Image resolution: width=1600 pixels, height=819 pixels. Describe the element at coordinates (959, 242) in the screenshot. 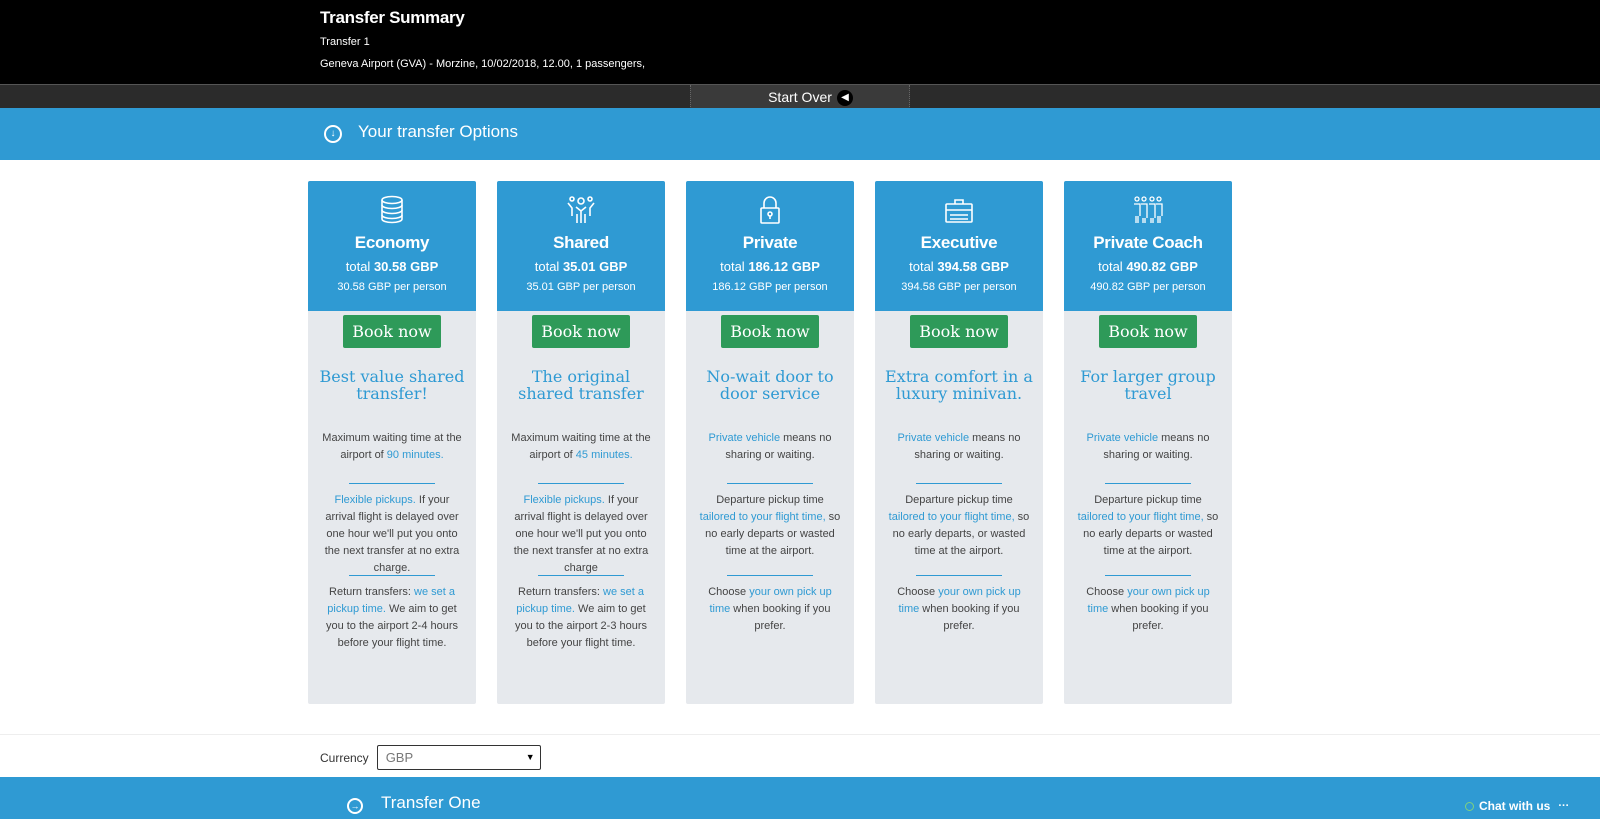

I see `option-name: Executive` at that location.